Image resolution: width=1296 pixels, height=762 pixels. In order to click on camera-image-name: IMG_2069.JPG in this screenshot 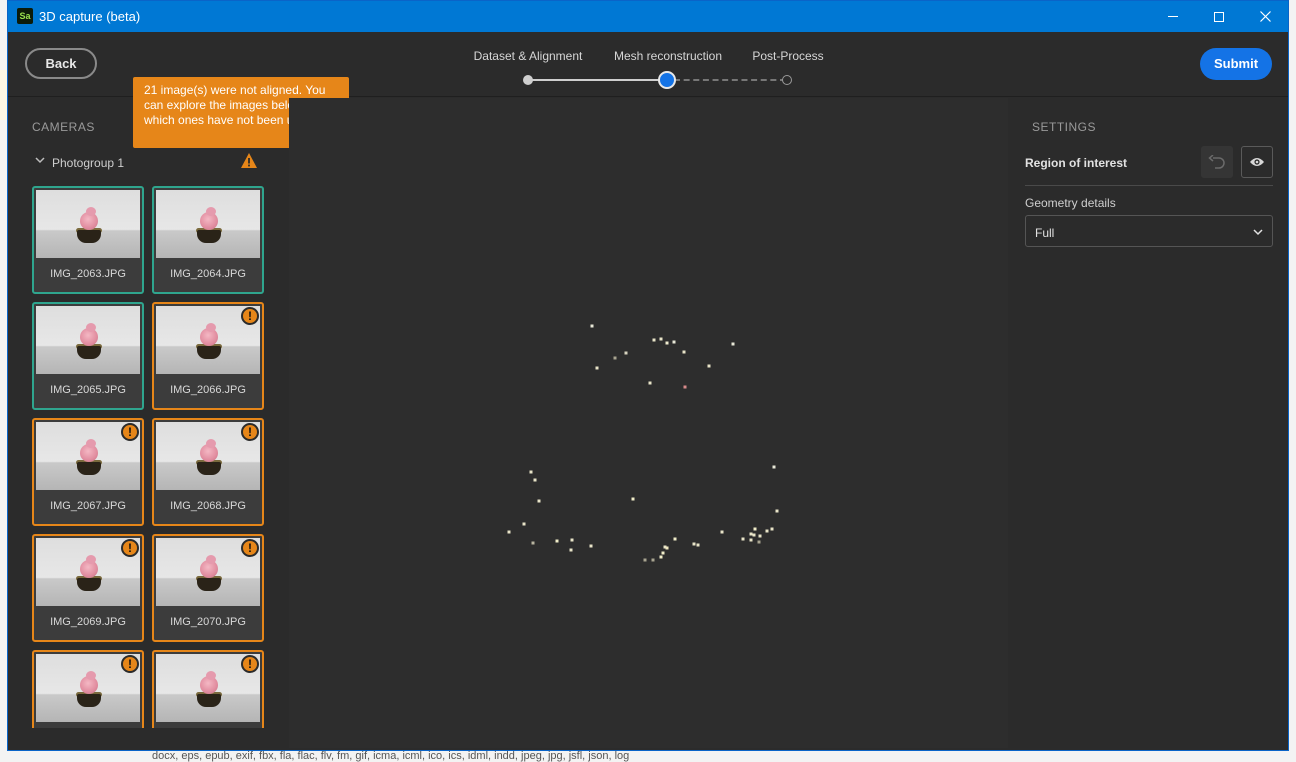, I will do `click(88, 622)`.